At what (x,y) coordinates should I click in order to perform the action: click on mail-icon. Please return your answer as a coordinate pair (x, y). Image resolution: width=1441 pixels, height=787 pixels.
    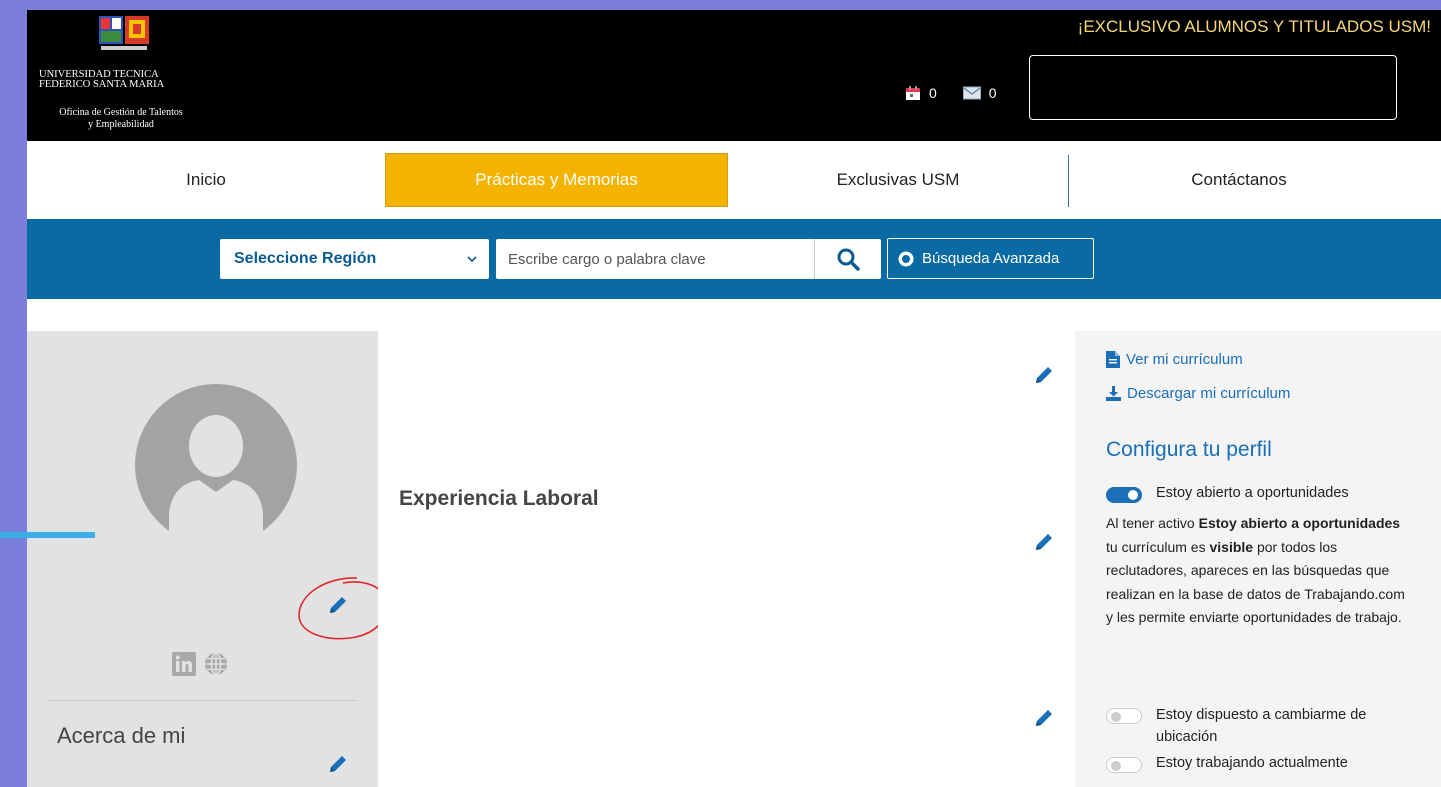
    Looking at the image, I should click on (971, 93).